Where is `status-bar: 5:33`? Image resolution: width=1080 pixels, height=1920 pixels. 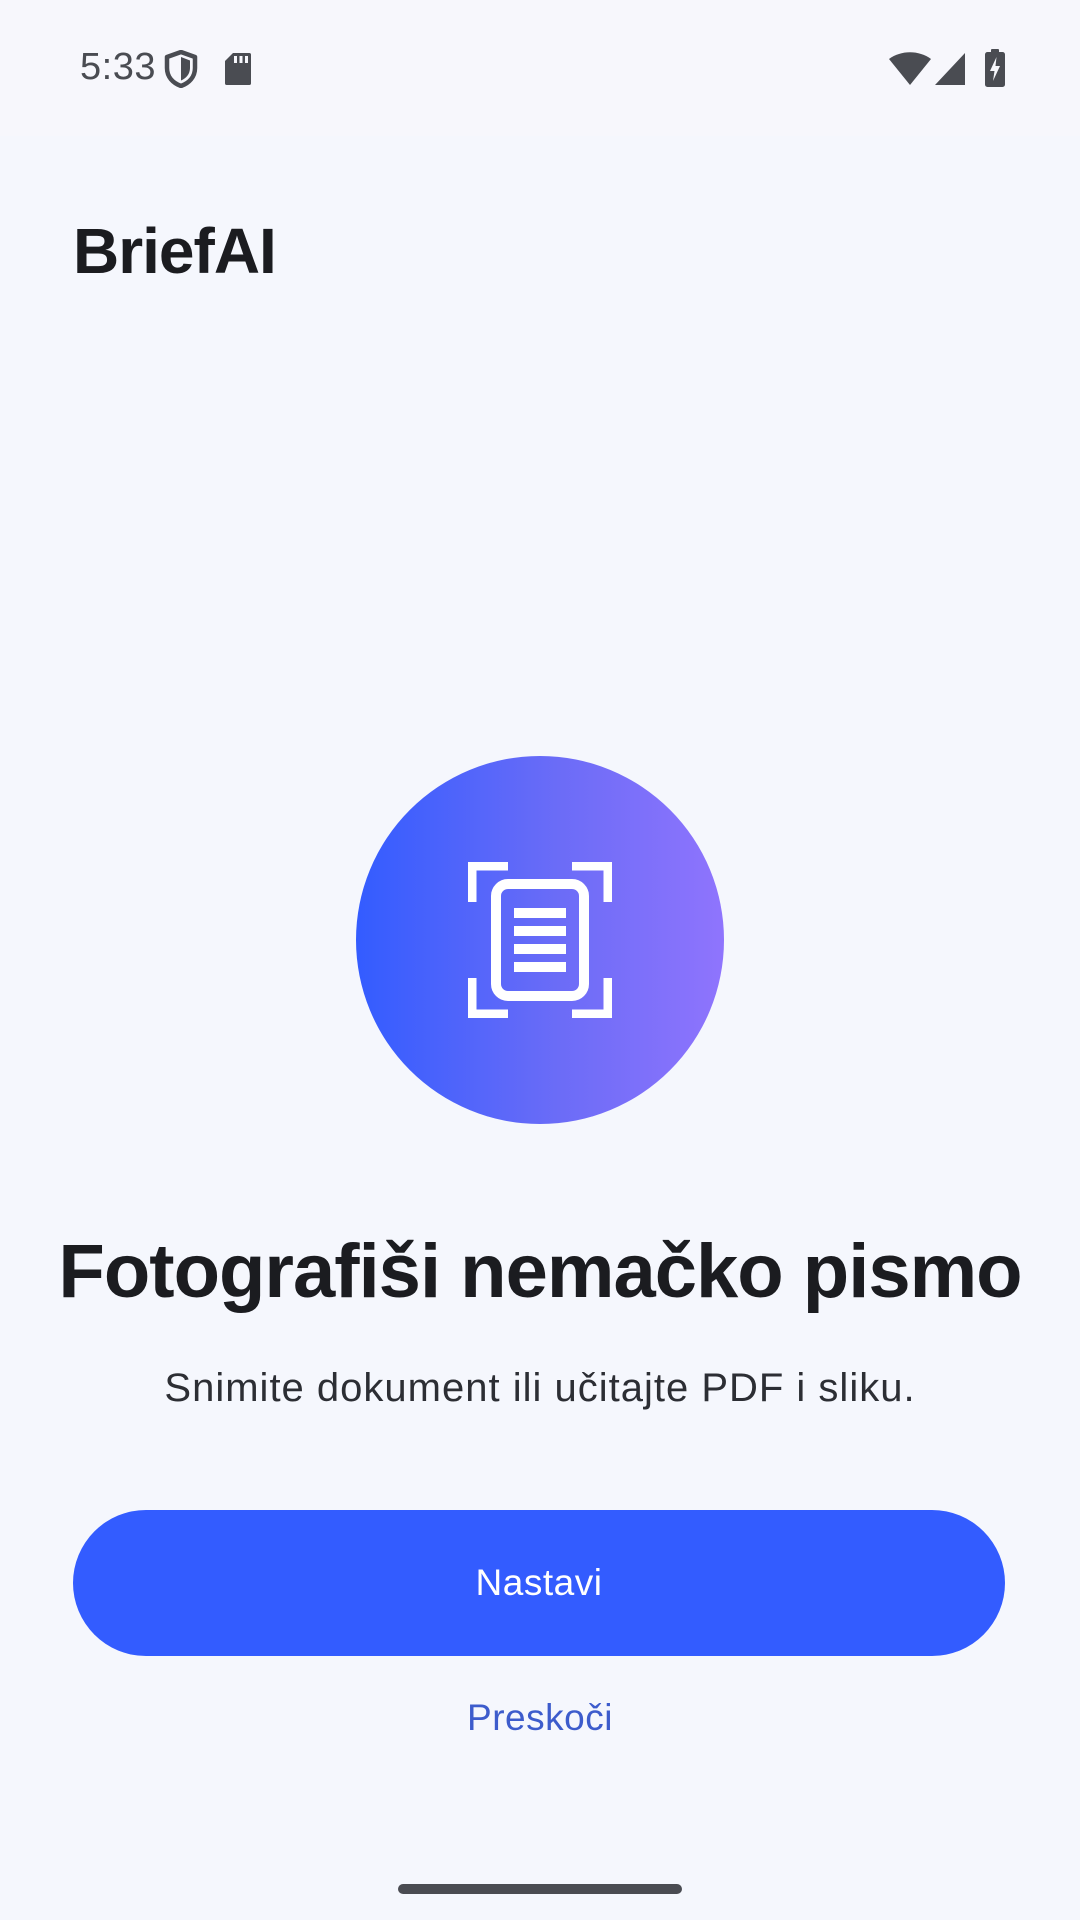
status-bar: 5:33 is located at coordinates (540, 68).